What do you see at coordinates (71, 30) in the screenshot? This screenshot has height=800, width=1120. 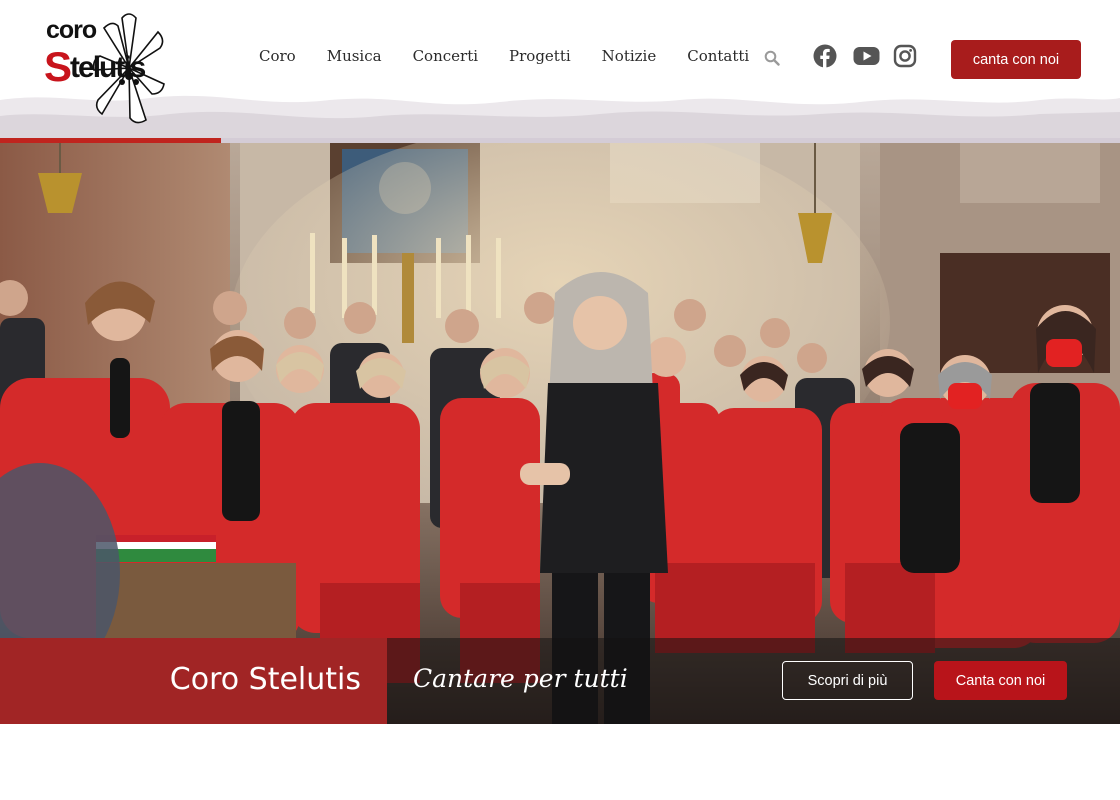 I see `logo-text-coro: coro` at bounding box center [71, 30].